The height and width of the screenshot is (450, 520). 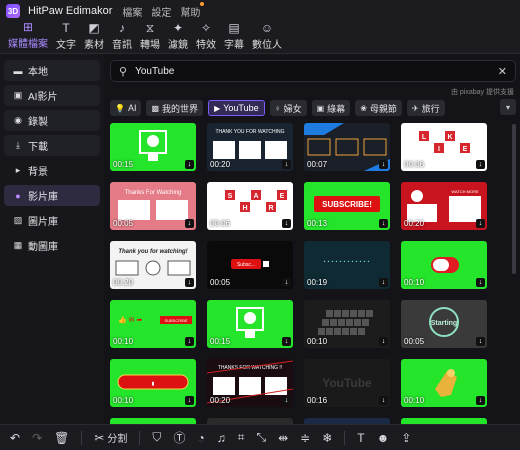 What do you see at coordinates (220, 341) in the screenshot?
I see `clip-duration: 00:15` at bounding box center [220, 341].